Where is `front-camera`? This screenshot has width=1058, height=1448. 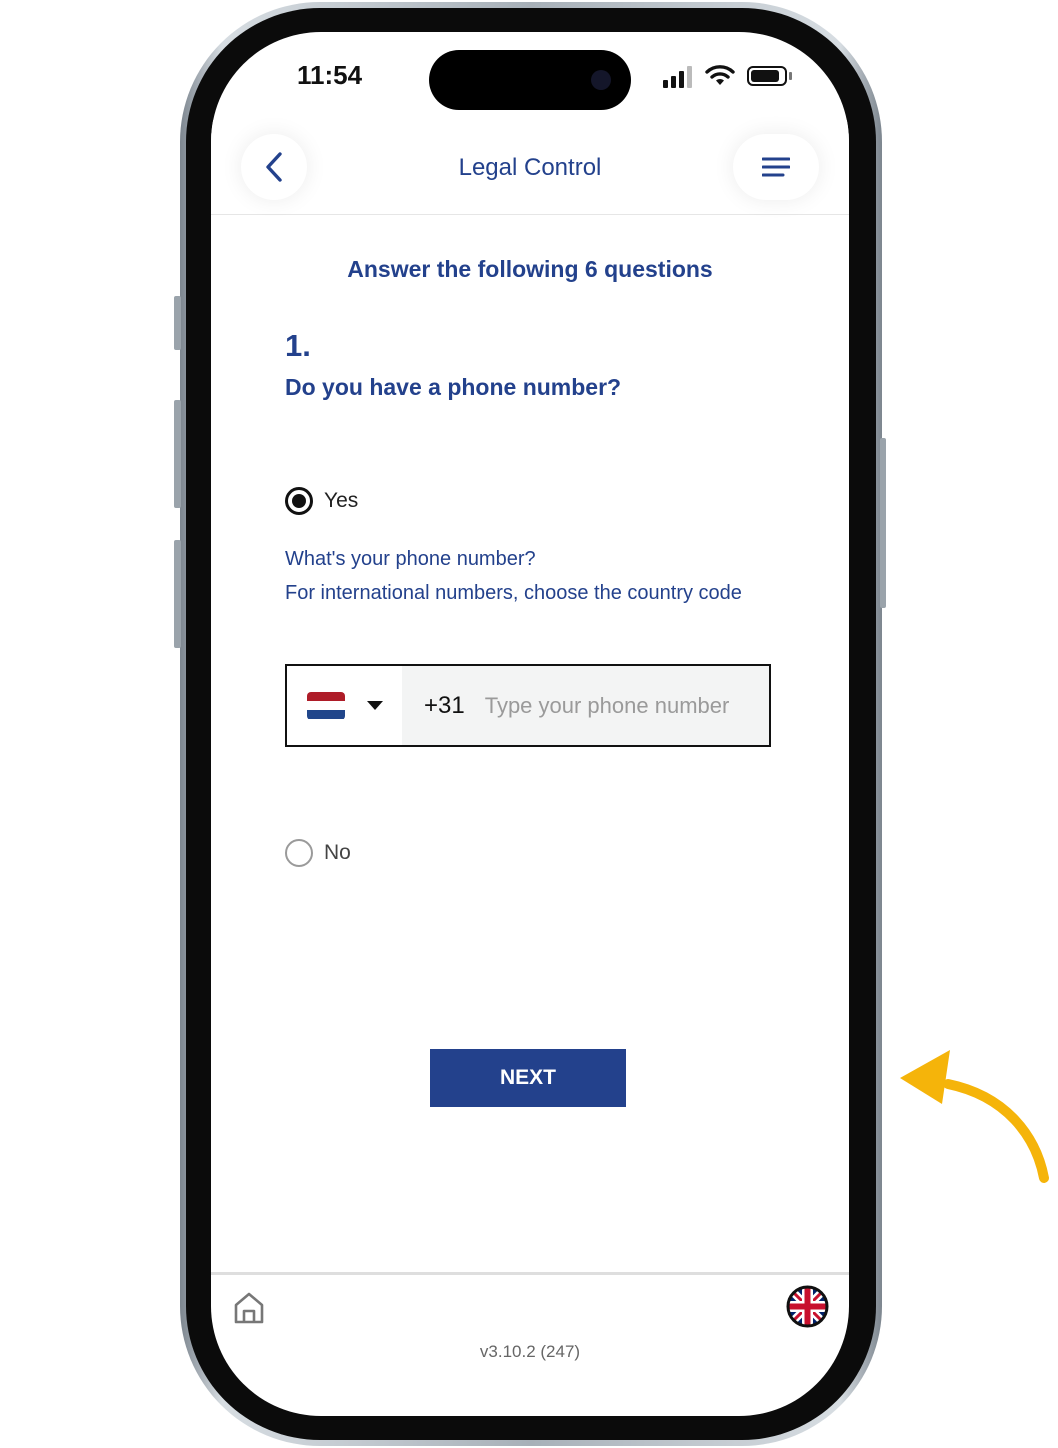 front-camera is located at coordinates (601, 80).